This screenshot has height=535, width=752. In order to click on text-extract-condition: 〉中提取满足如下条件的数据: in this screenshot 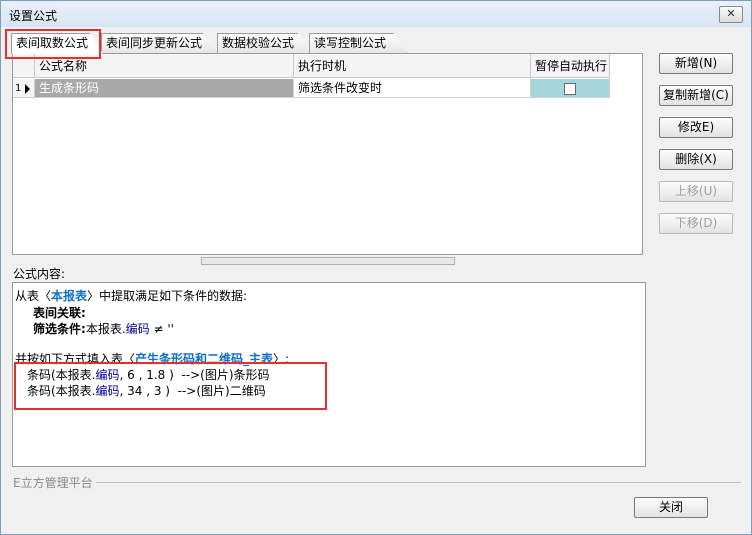, I will do `click(167, 296)`.